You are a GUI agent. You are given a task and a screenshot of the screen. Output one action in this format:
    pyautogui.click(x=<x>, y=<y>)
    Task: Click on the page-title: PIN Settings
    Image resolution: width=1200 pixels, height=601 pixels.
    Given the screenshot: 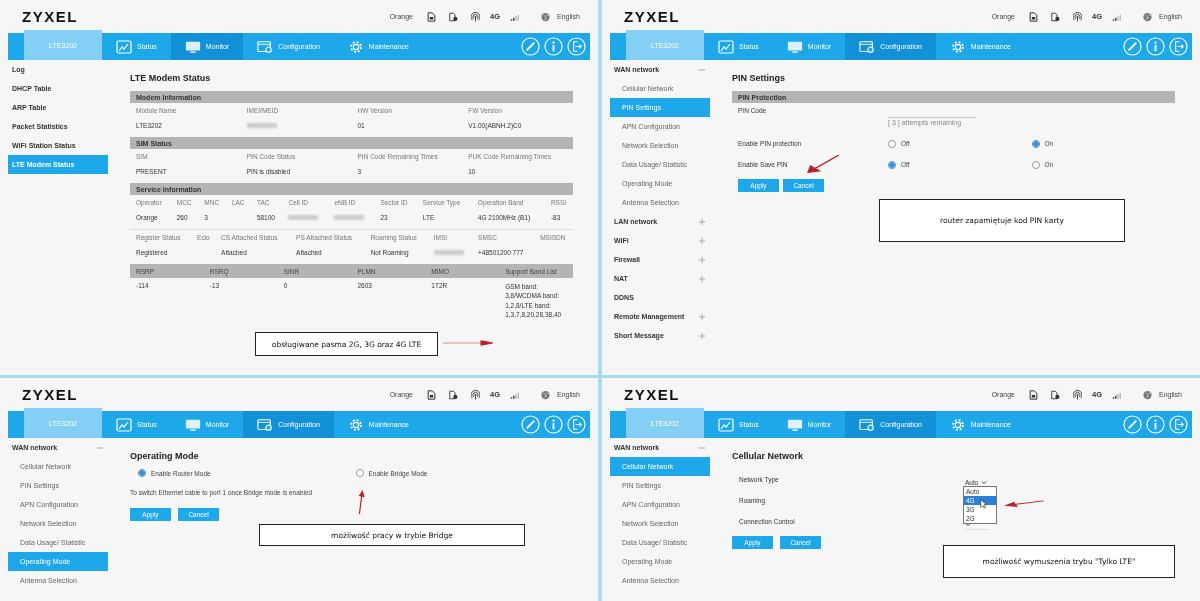 What is the action you would take?
    pyautogui.click(x=759, y=78)
    